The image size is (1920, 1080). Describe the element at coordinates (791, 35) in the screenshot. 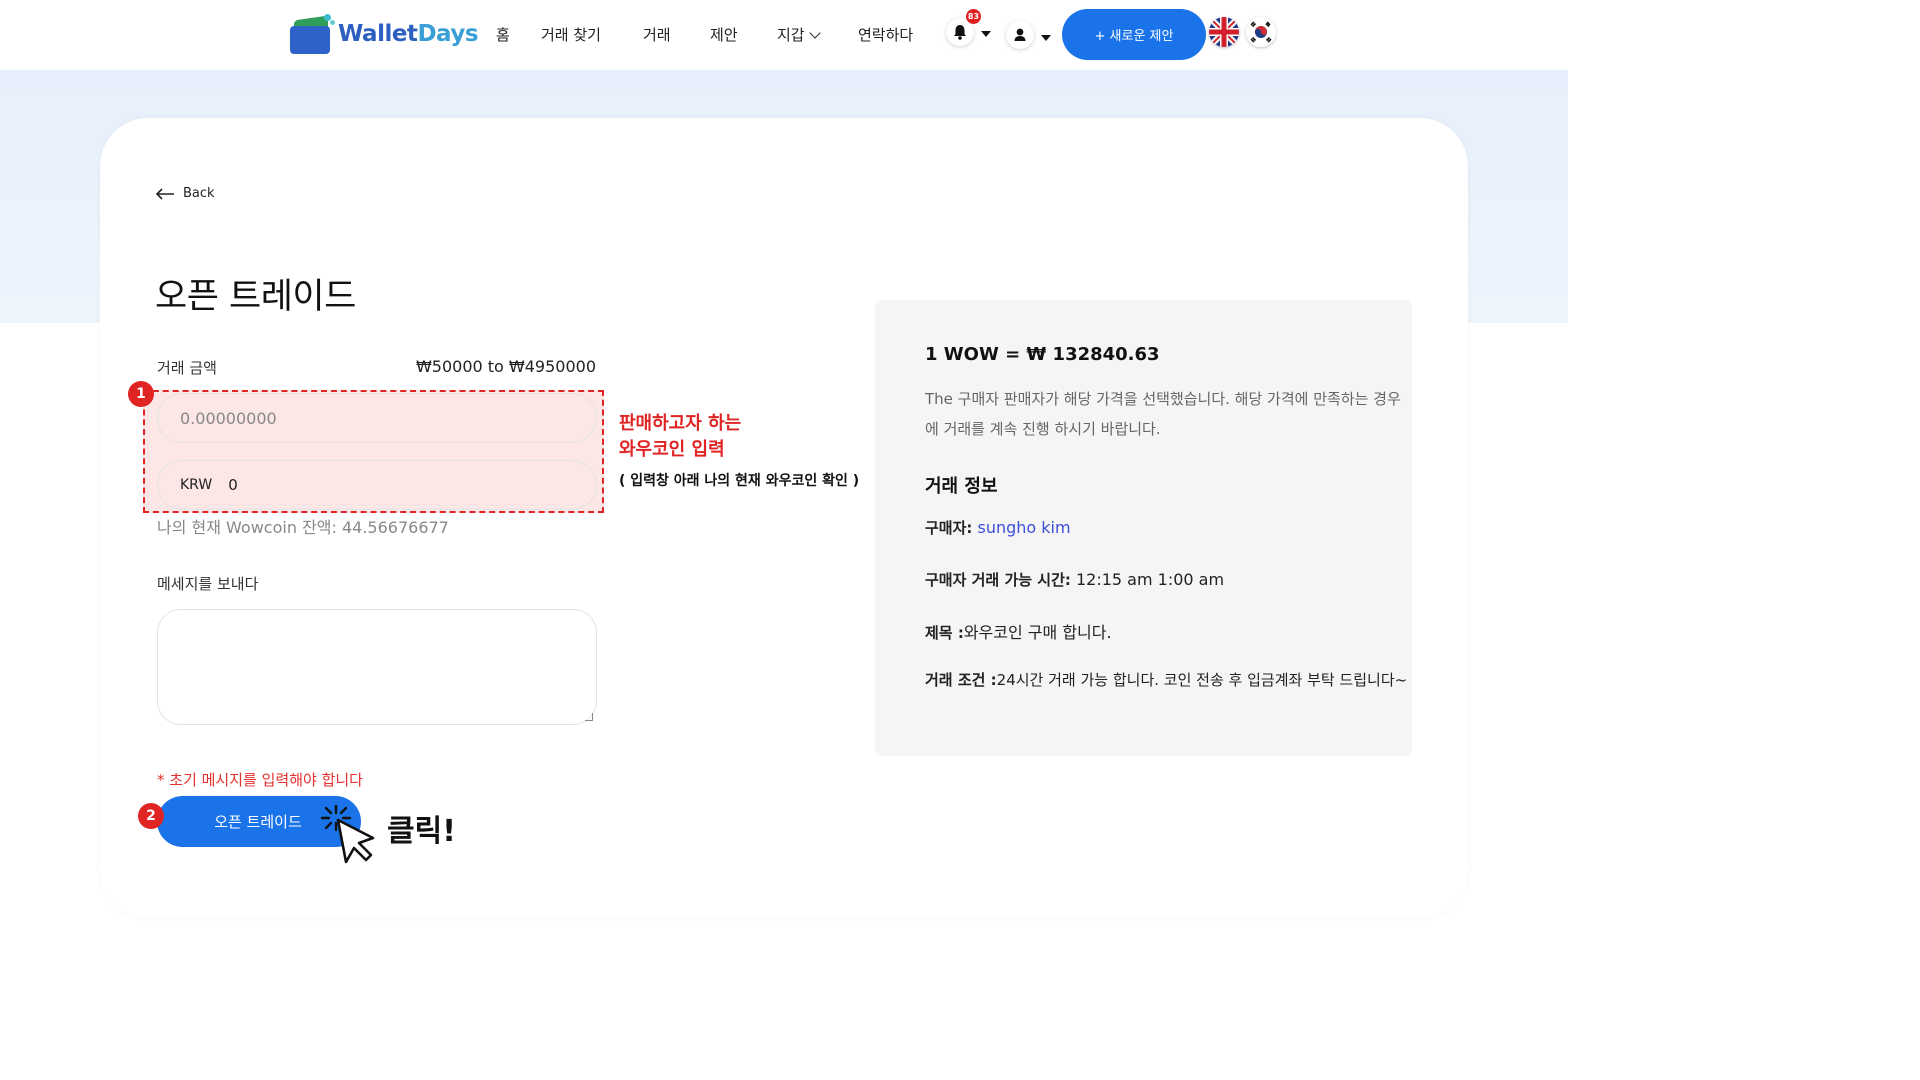

I see `nav-wallet-label: 지갑` at that location.